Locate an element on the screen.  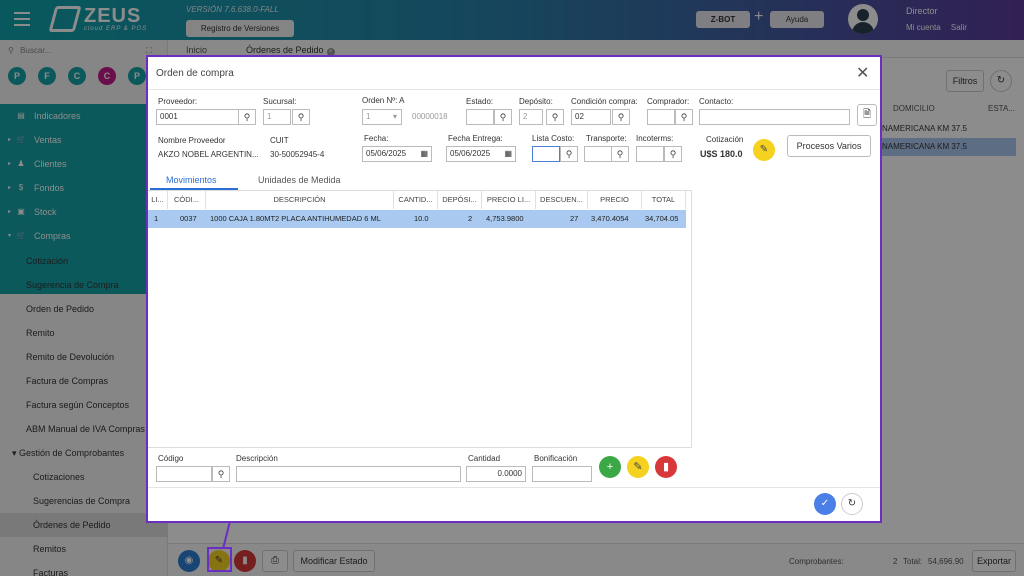
transporte-label: Transporte: is located at coordinates (606, 138).